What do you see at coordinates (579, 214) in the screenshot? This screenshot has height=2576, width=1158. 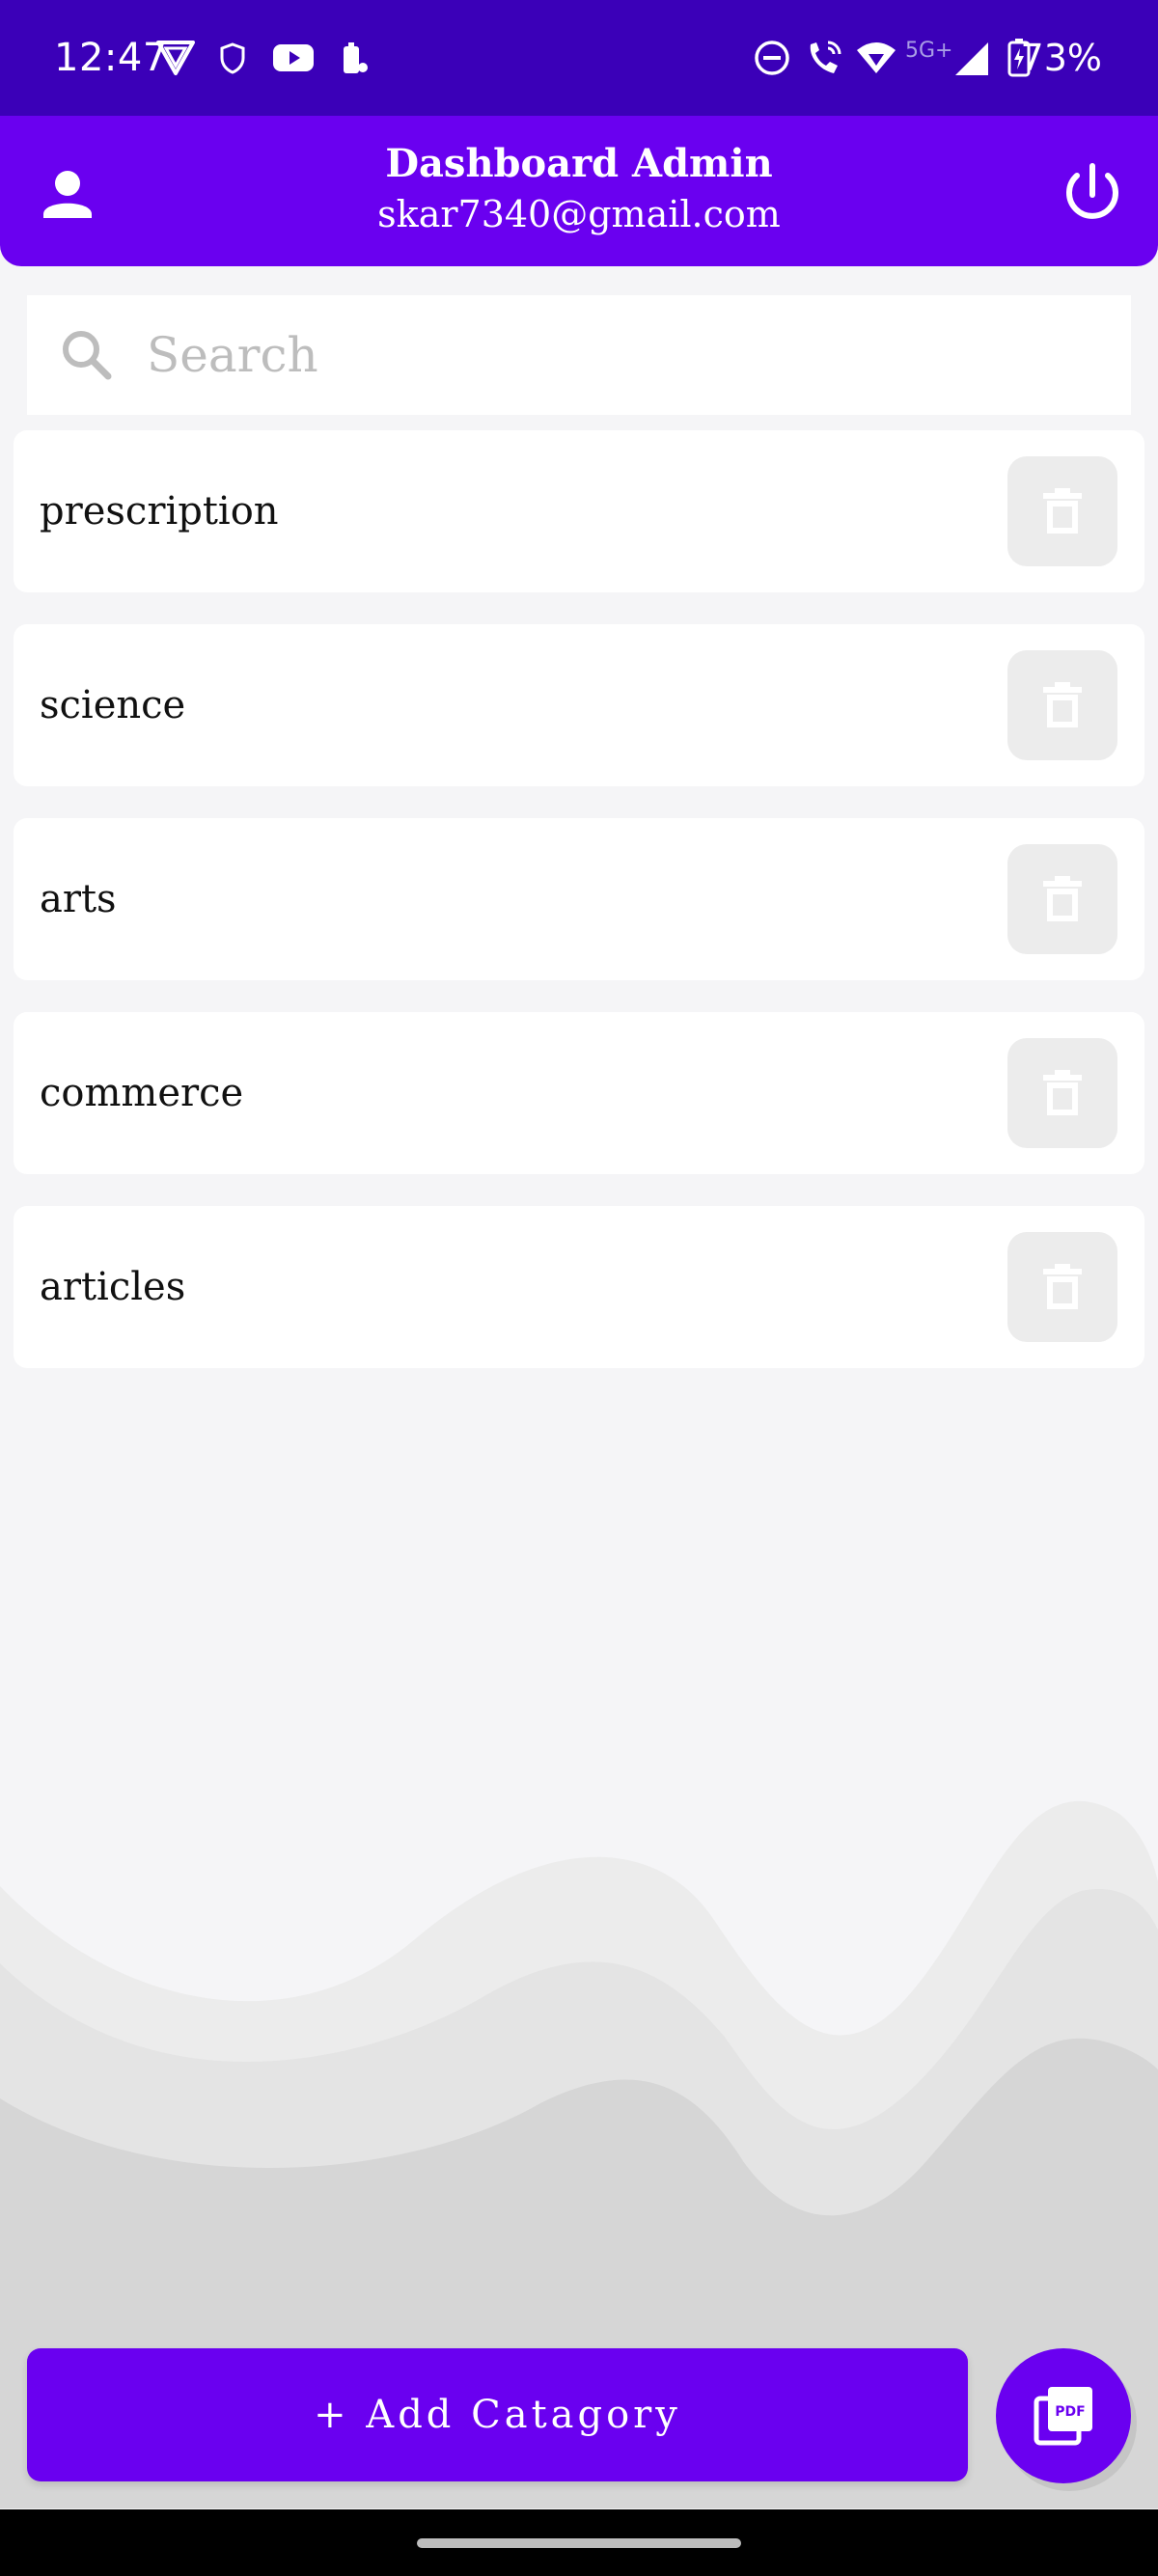 I see `user-email: skar7340@gmail.com` at bounding box center [579, 214].